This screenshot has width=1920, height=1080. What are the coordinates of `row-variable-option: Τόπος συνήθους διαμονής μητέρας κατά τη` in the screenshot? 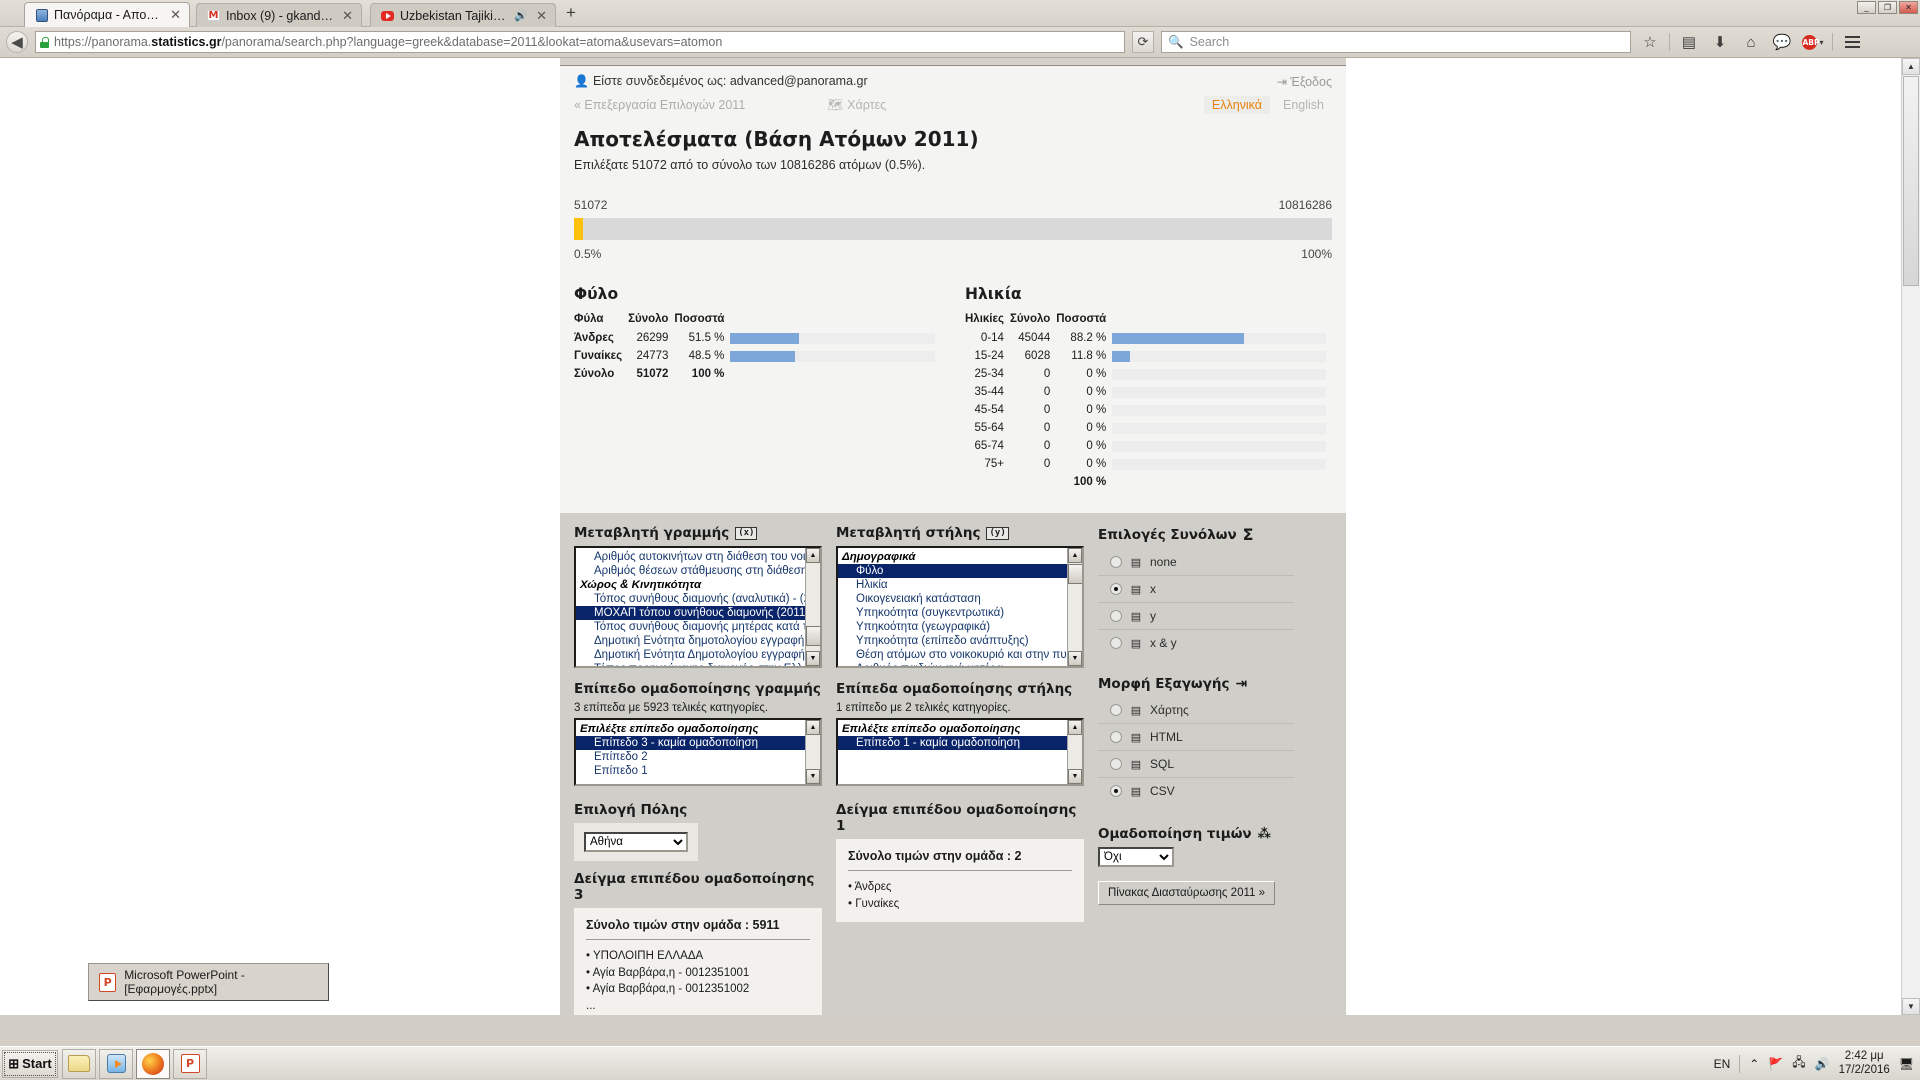 It's located at (690, 627).